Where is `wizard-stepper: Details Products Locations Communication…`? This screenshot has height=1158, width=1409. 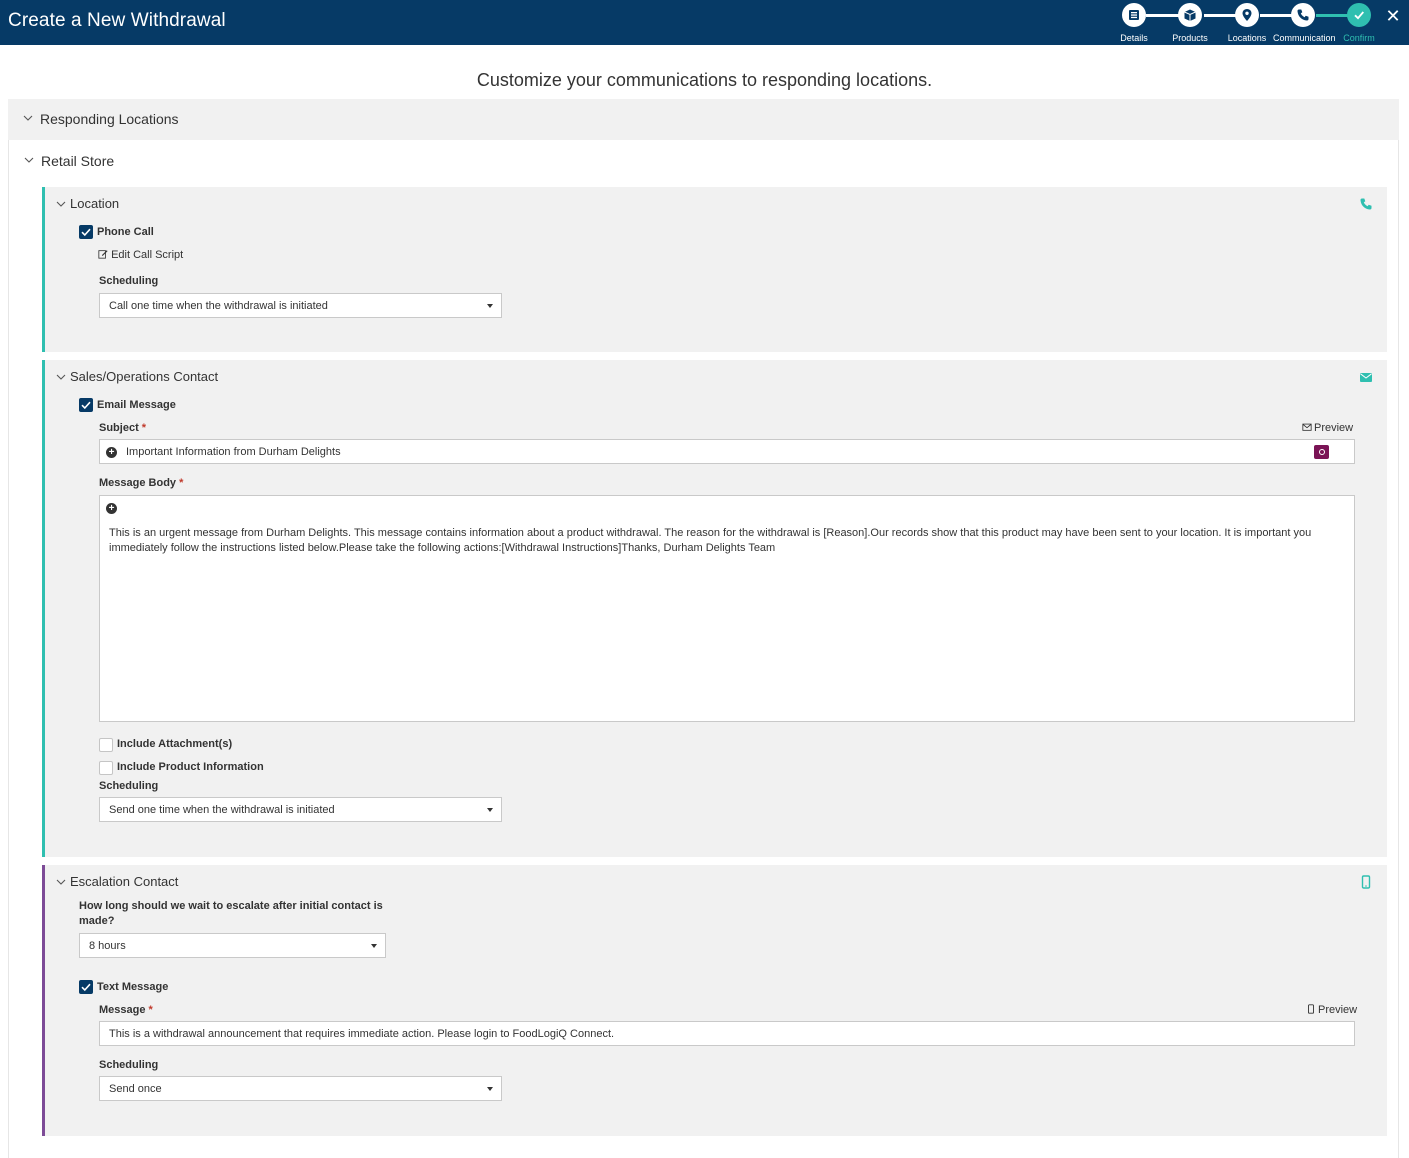
wizard-stepper: Details Products Locations Communication… is located at coordinates (1250, 23).